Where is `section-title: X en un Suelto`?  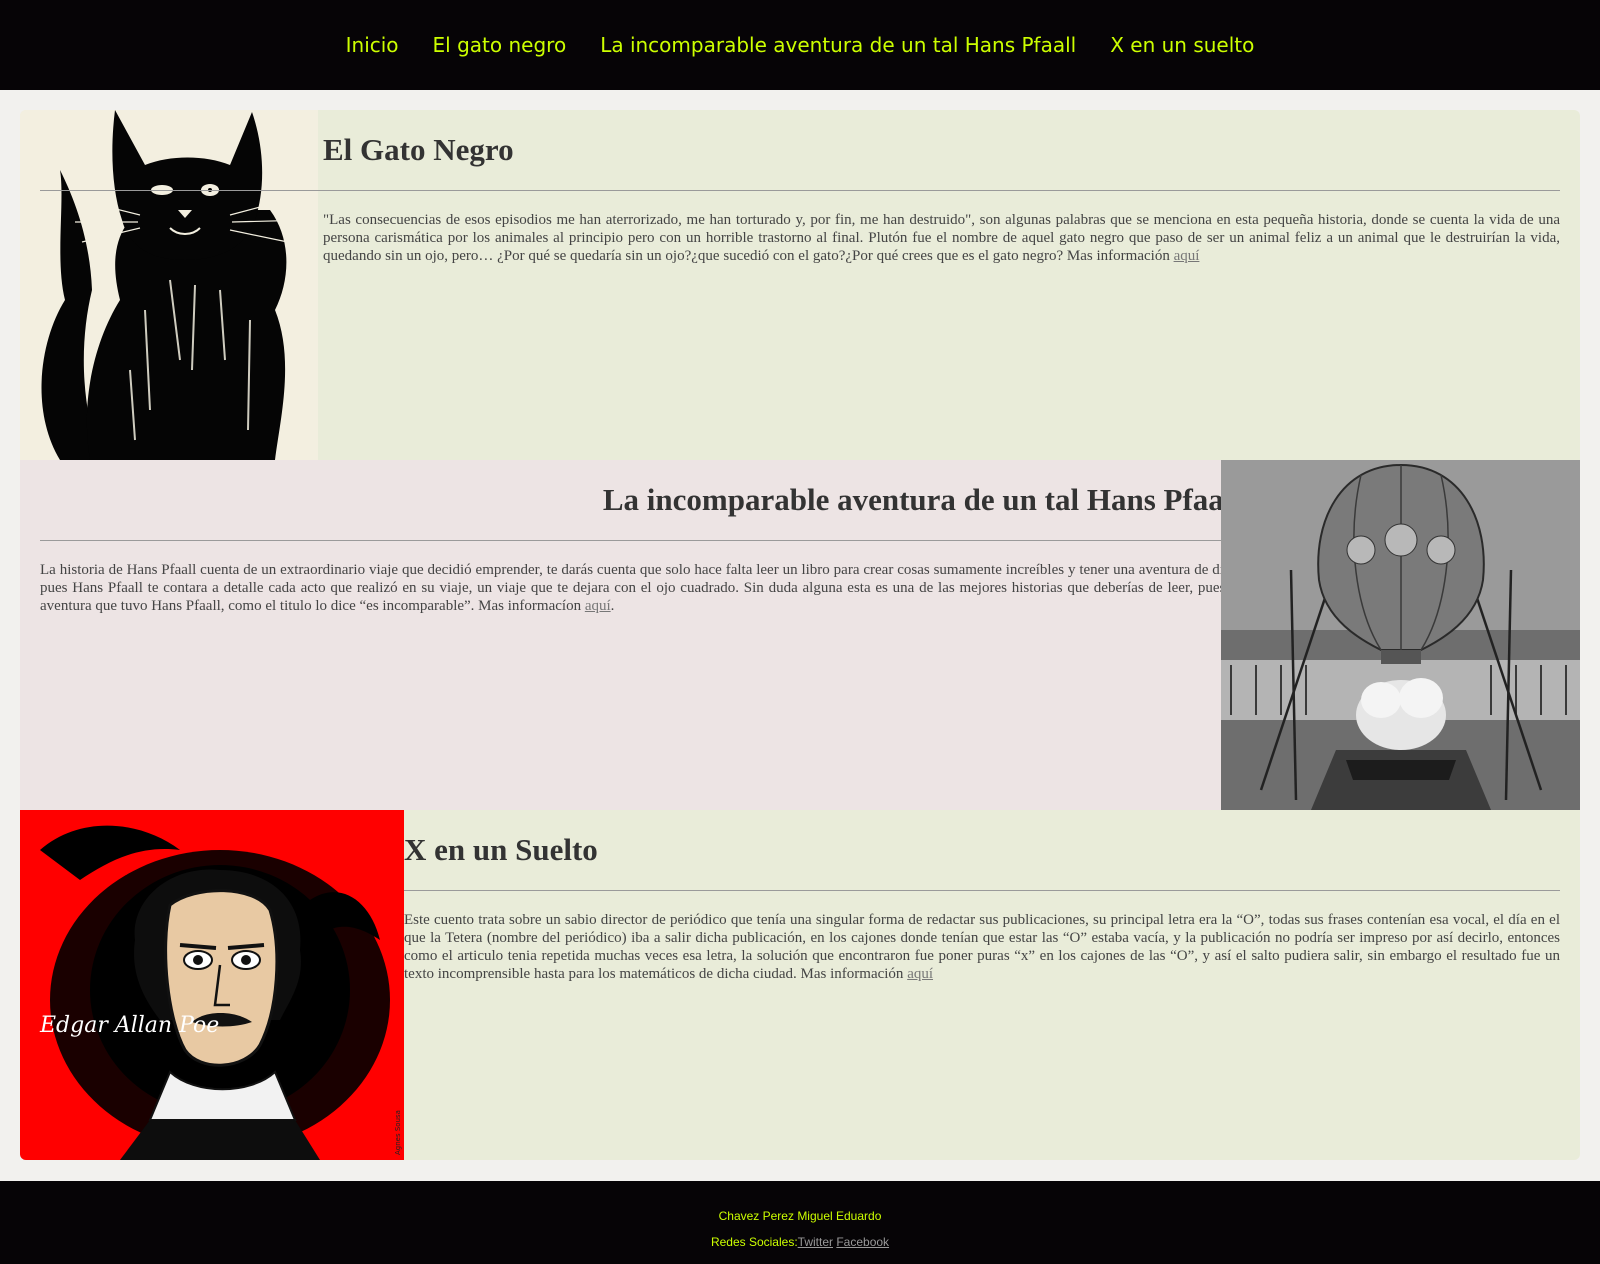 section-title: X en un Suelto is located at coordinates (501, 849).